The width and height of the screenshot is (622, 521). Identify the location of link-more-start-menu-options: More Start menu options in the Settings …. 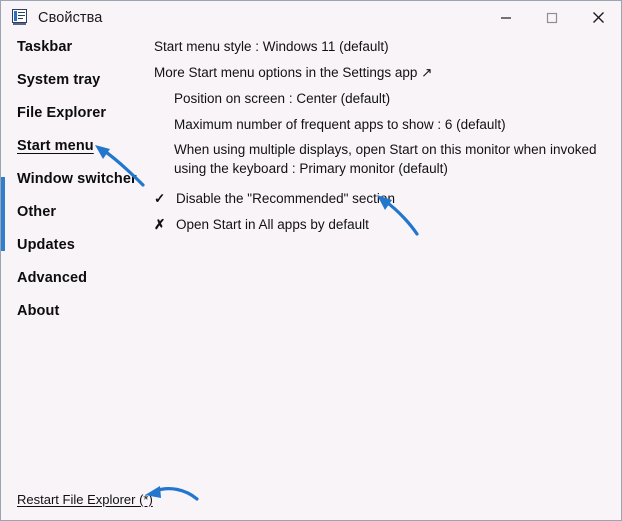
(293, 72).